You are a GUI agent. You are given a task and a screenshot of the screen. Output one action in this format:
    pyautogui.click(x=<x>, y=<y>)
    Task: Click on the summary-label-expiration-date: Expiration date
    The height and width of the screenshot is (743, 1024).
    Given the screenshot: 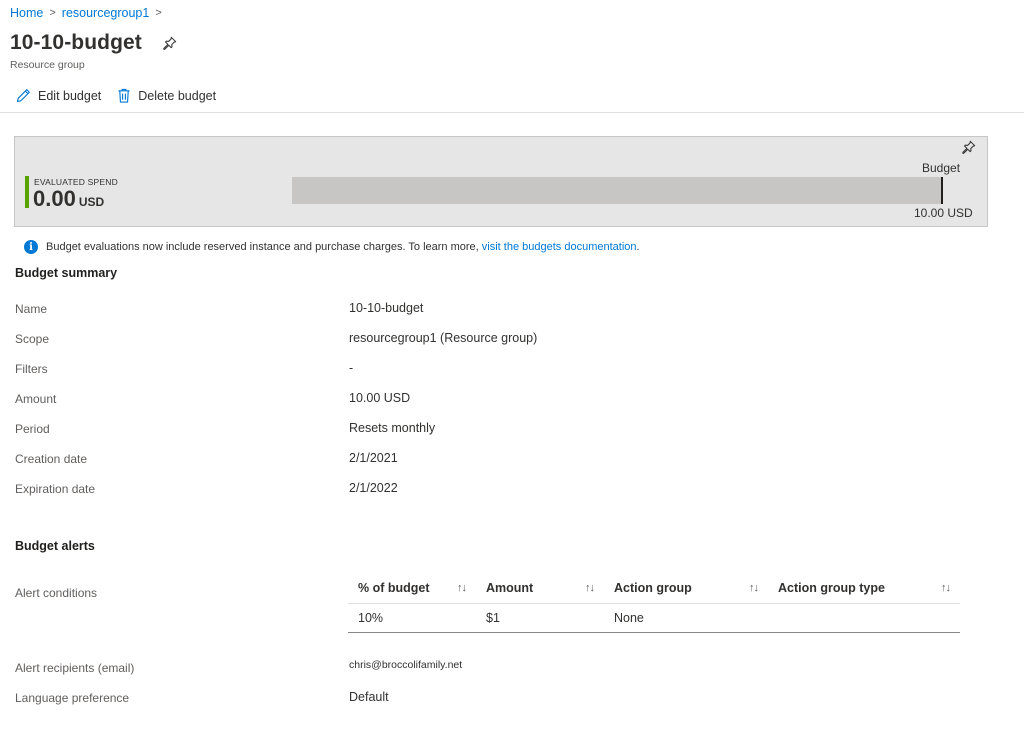 What is the action you would take?
    pyautogui.click(x=55, y=489)
    